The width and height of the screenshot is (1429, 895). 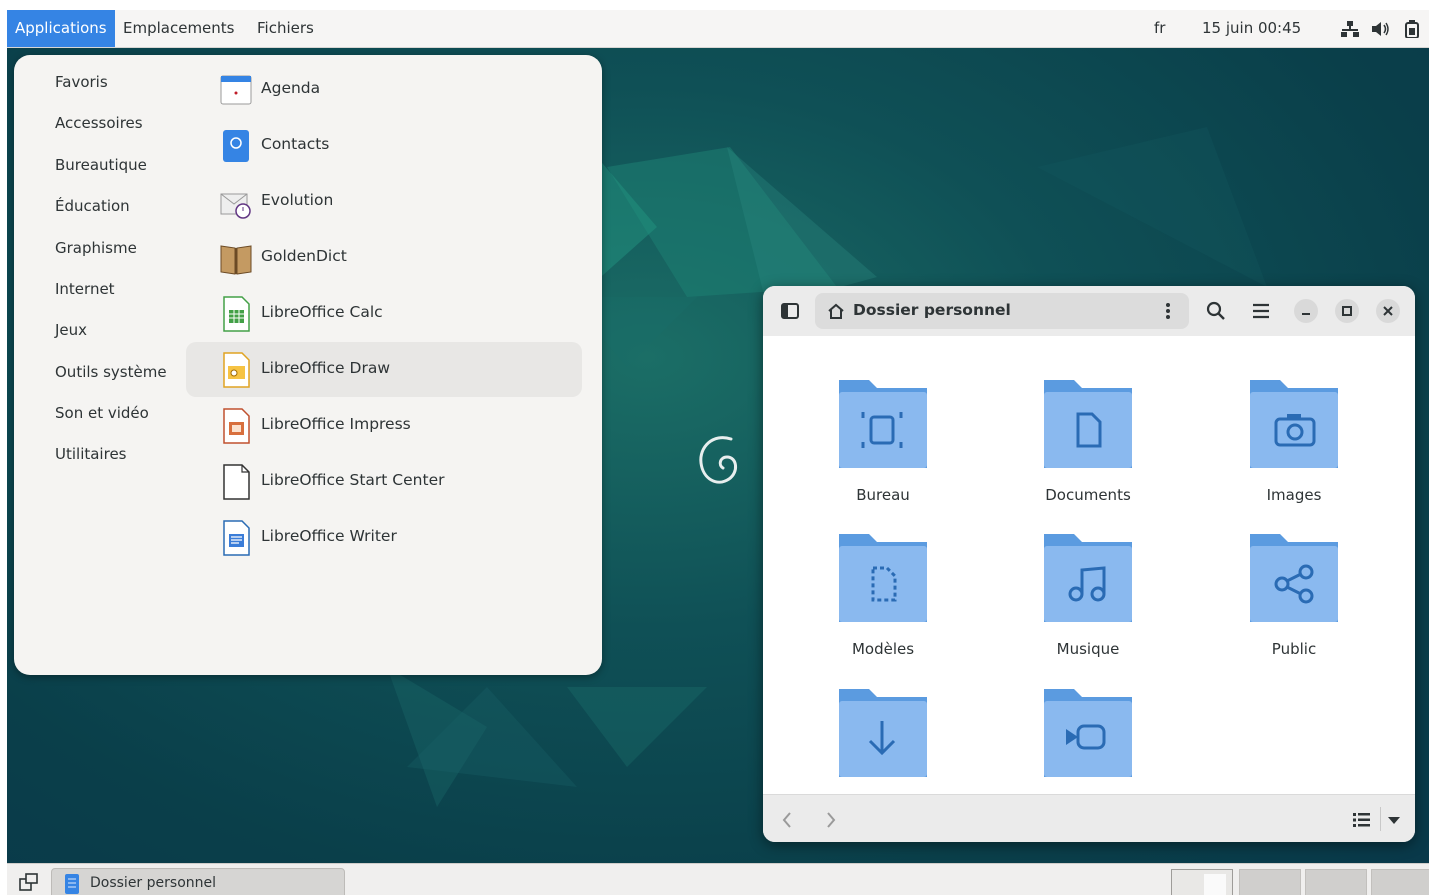 I want to click on dictionary-icon, so click(x=236, y=260).